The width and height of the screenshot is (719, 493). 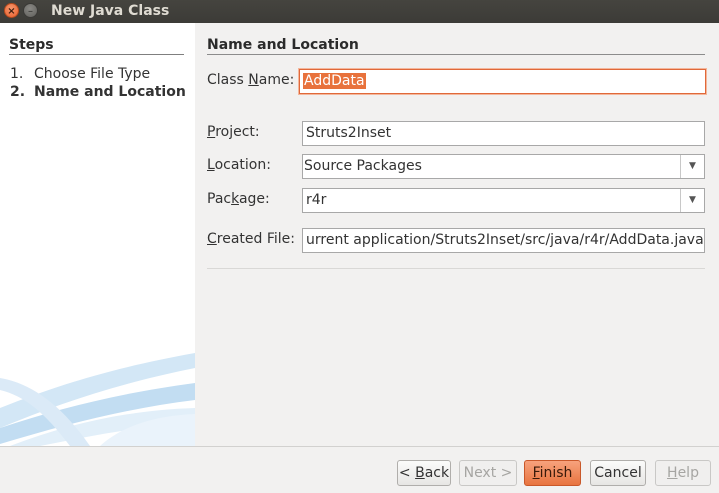 What do you see at coordinates (17, 74) in the screenshot?
I see `step-number: 1.` at bounding box center [17, 74].